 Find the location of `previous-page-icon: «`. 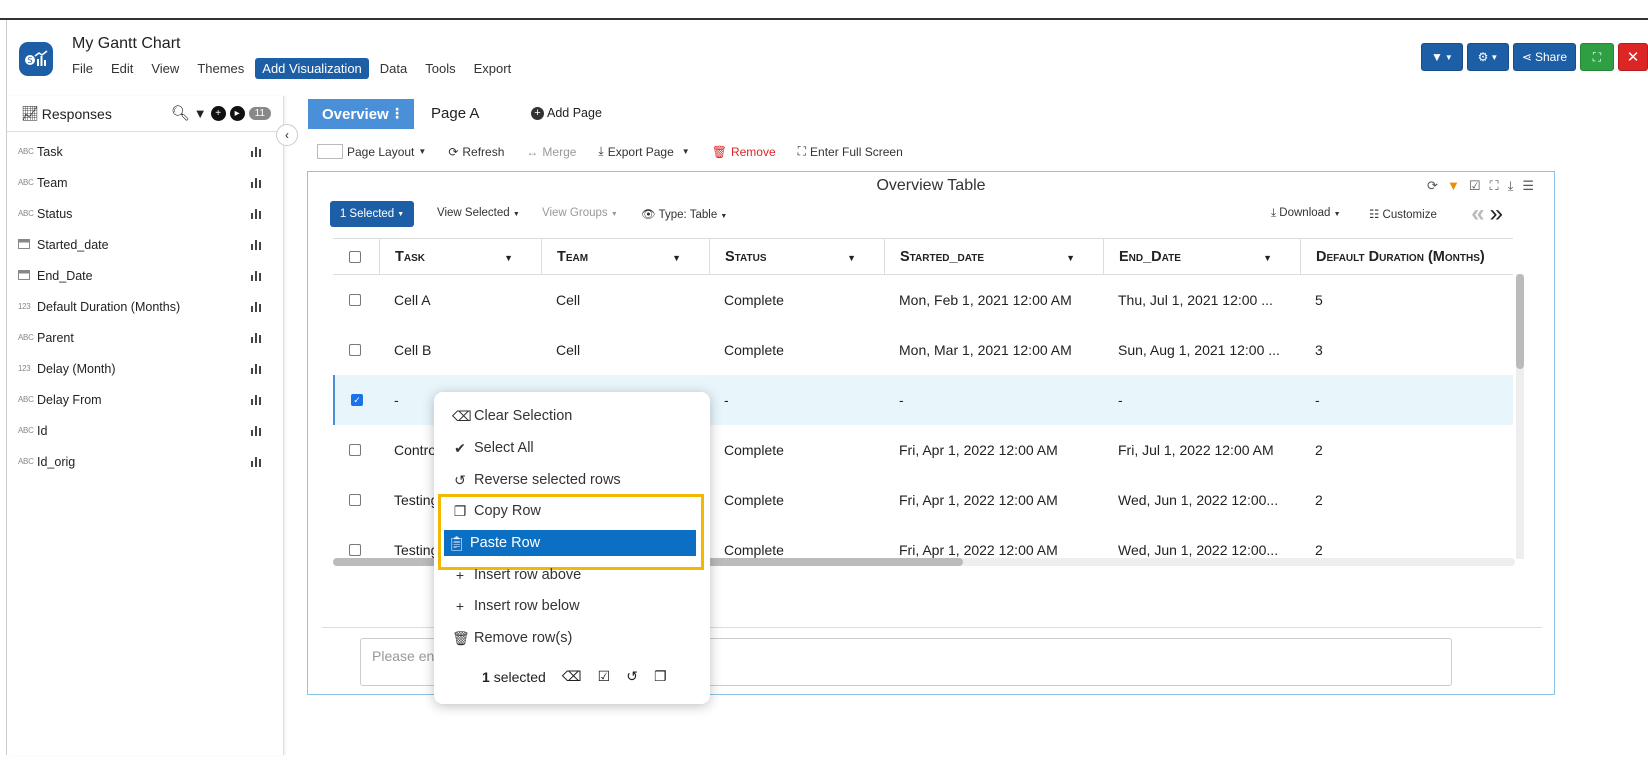

previous-page-icon: « is located at coordinates (1480, 213).